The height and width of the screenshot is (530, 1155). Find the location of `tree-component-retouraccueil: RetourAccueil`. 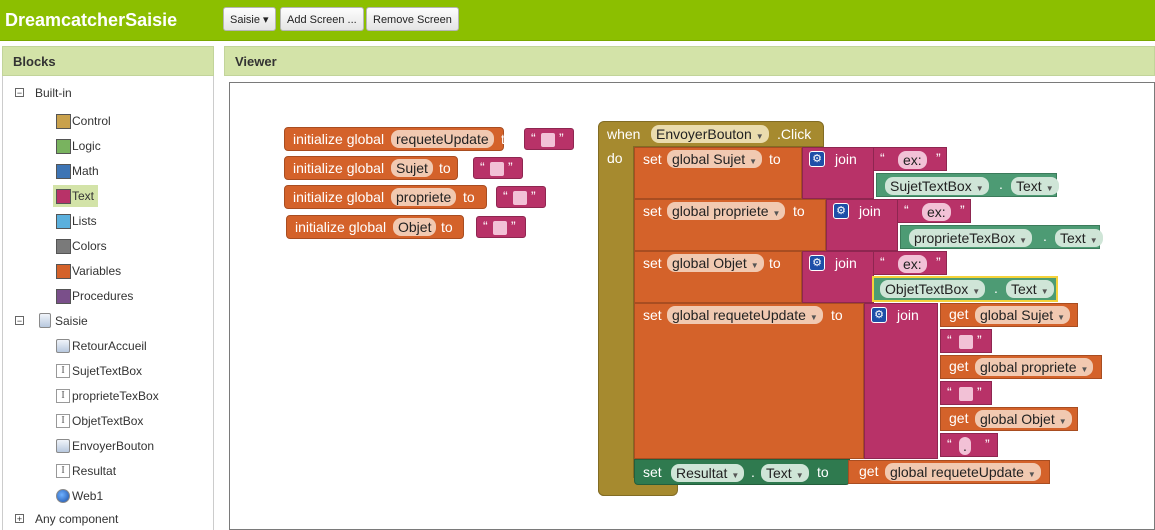

tree-component-retouraccueil: RetourAccueil is located at coordinates (100, 346).